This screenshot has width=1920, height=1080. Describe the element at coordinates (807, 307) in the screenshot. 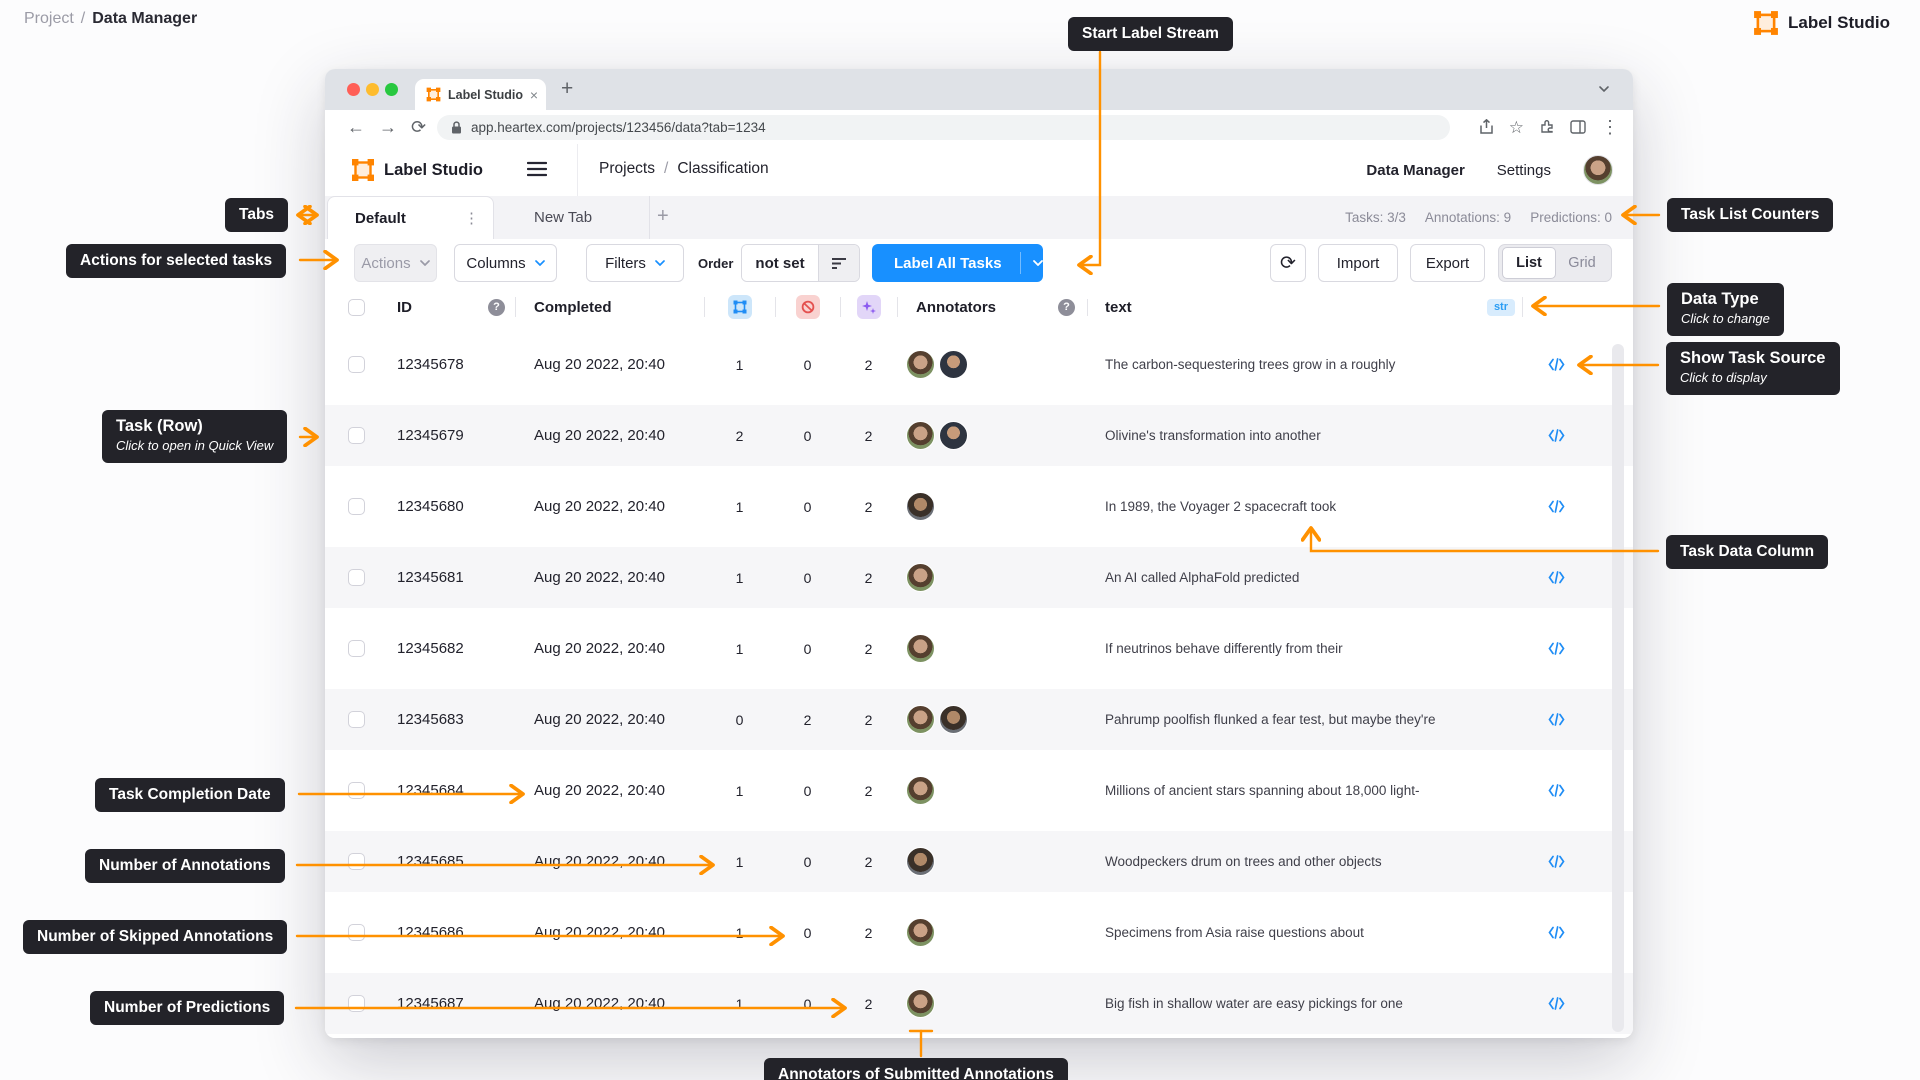

I see `column-header-skipped` at that location.